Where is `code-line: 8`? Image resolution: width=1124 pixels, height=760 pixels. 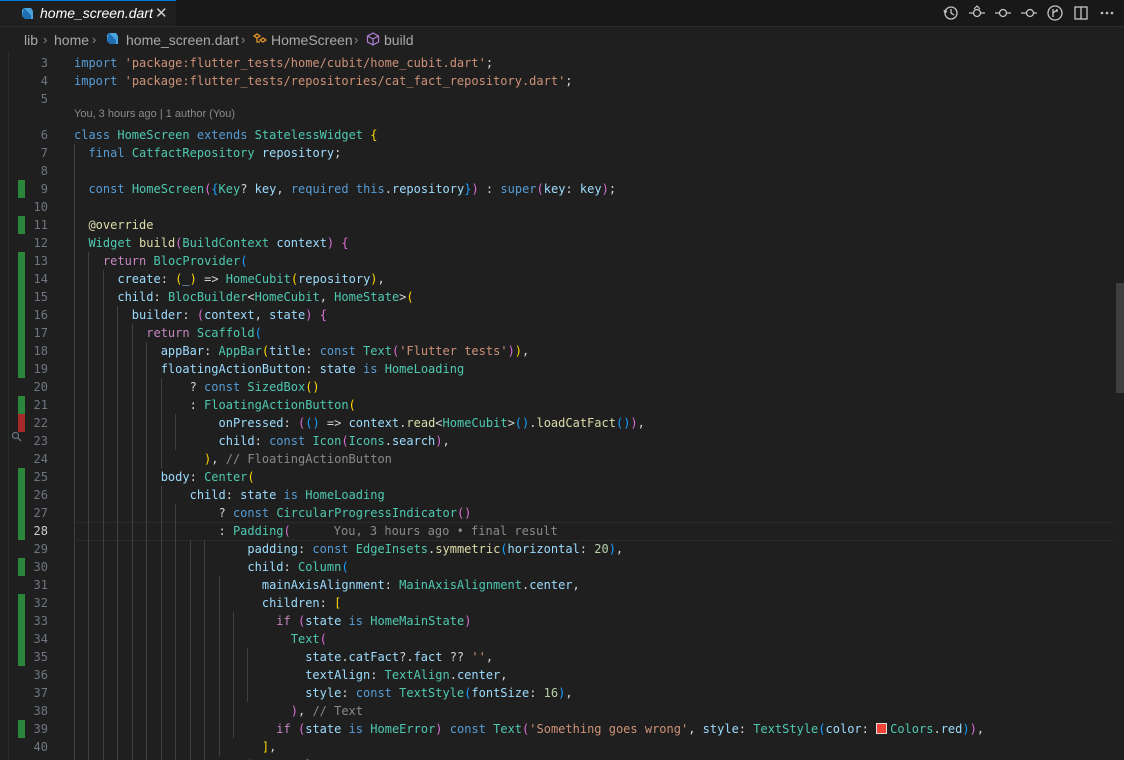
code-line: 8 is located at coordinates (562, 171).